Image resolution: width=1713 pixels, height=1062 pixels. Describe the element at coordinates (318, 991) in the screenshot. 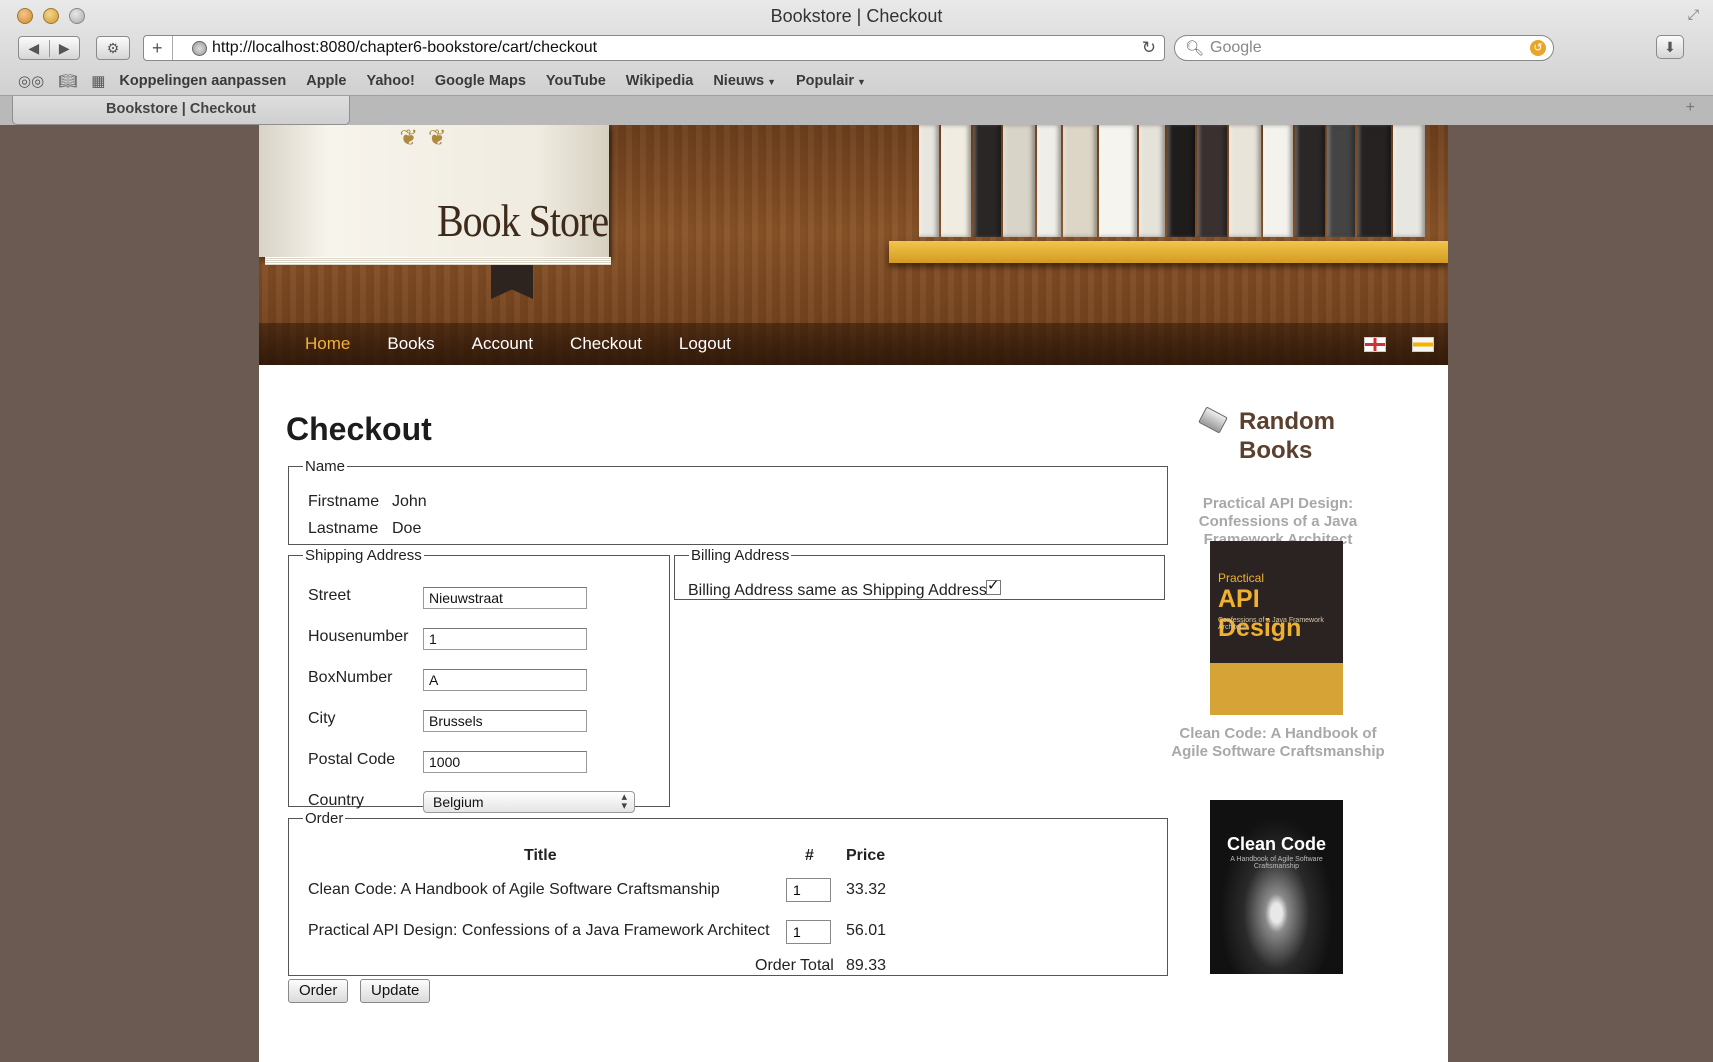

I see `order-button: Order` at that location.